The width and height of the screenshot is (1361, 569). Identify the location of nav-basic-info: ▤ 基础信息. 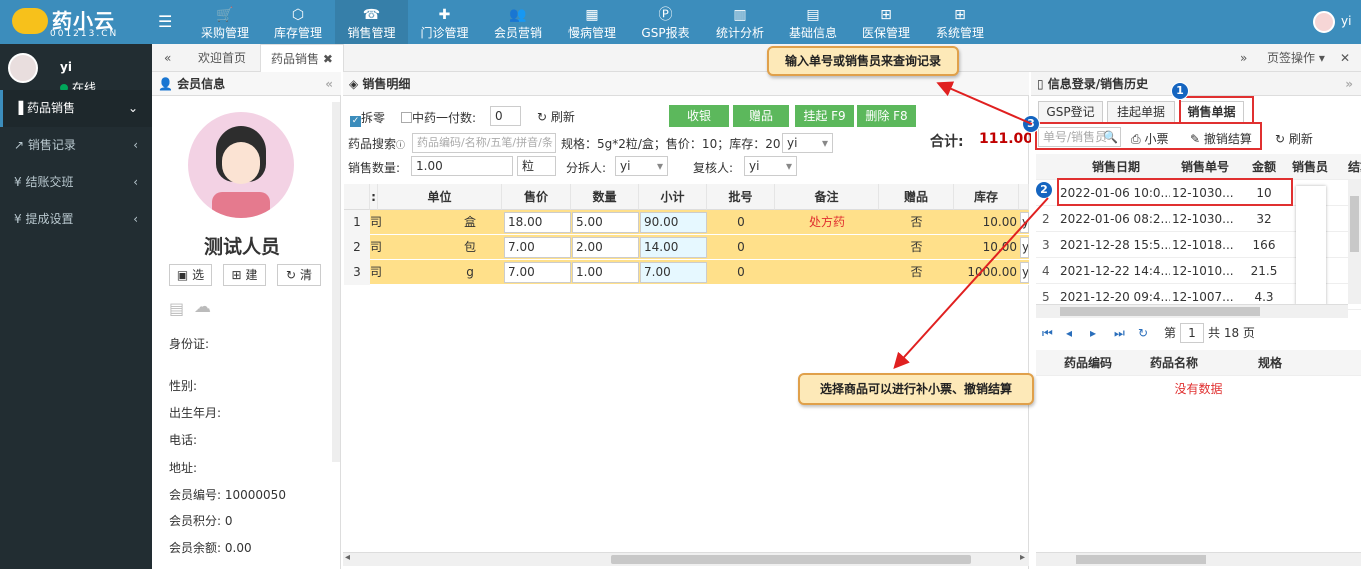
(813, 22).